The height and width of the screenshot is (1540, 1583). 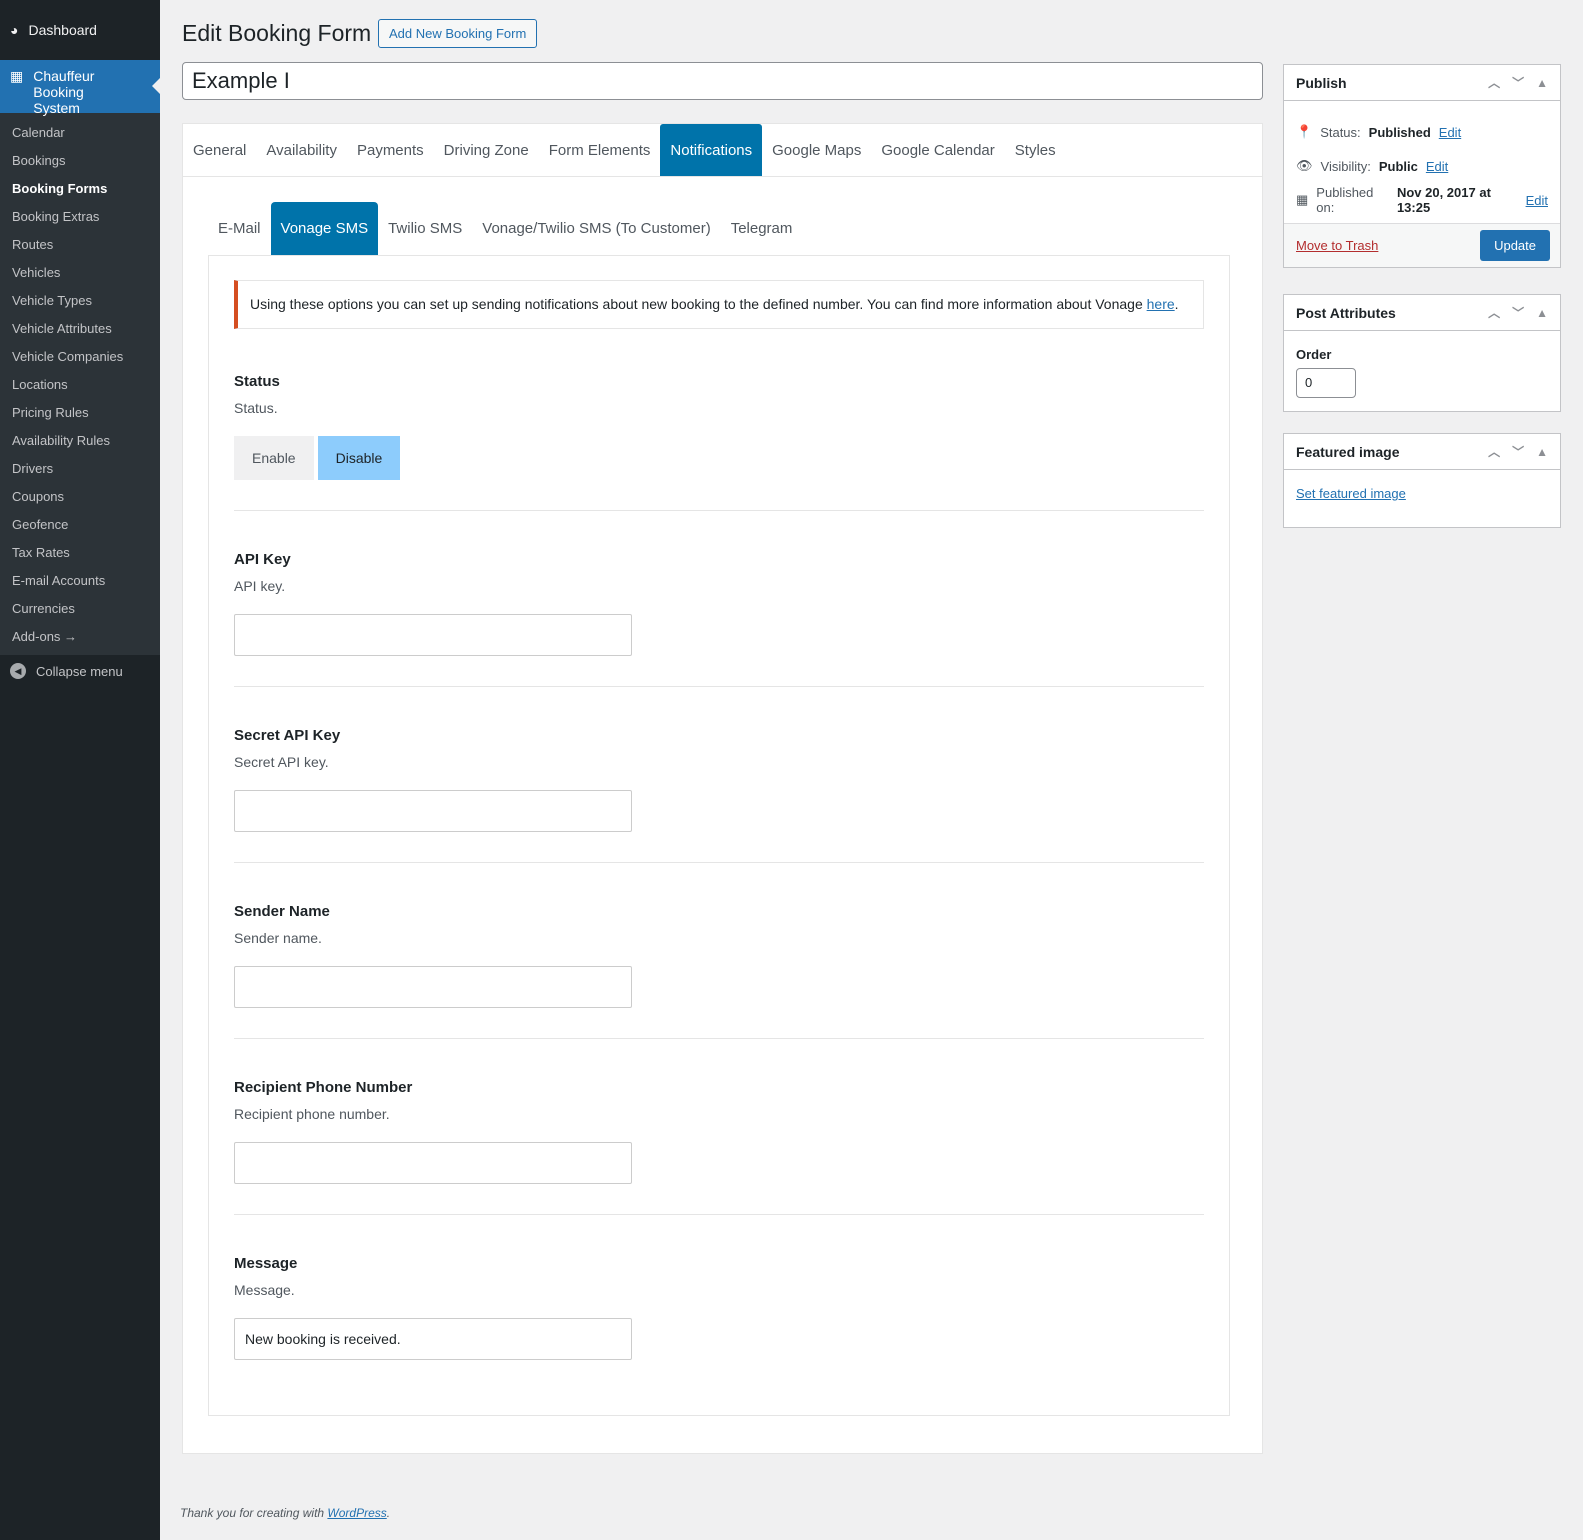 I want to click on subtab-telegram: Telegram, so click(x=762, y=228).